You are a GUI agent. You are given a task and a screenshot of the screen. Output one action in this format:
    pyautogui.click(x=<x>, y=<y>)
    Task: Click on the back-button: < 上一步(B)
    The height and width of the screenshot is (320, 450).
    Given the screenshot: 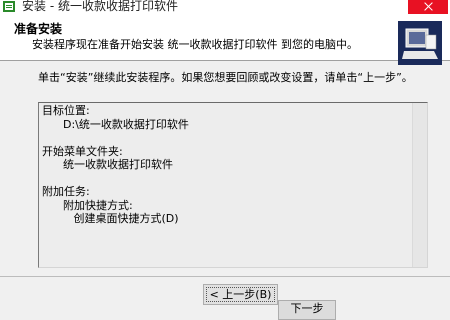 What is the action you would take?
    pyautogui.click(x=240, y=294)
    